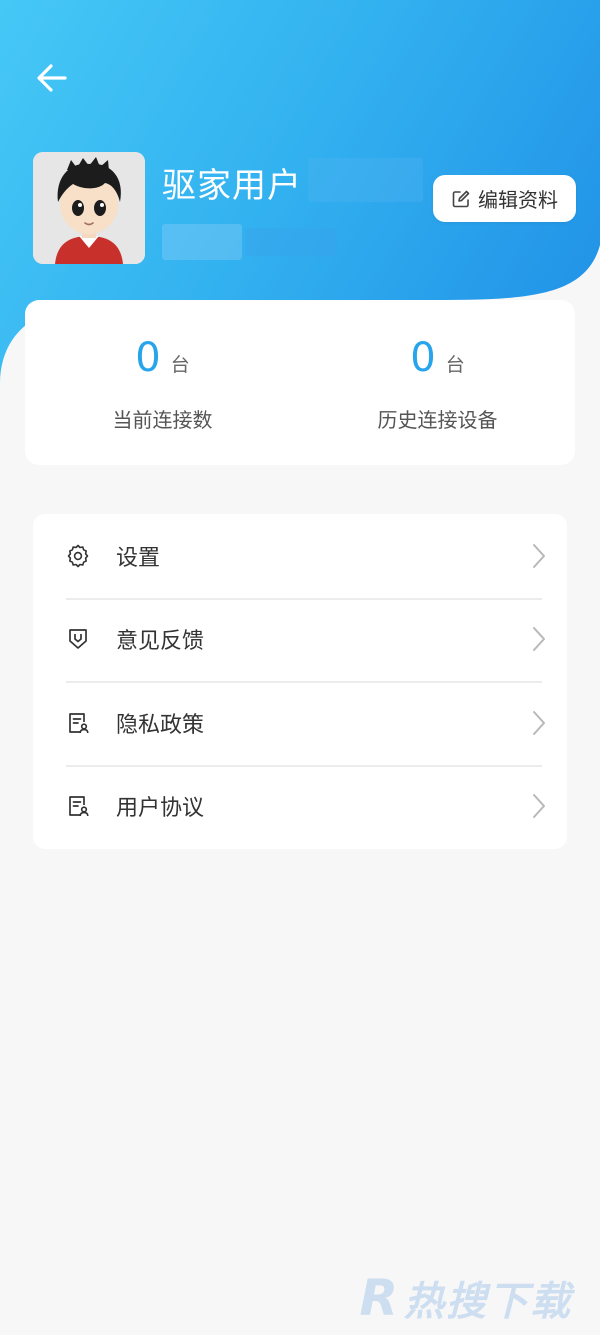 The image size is (600, 1335). Describe the element at coordinates (291, 242) in the screenshot. I see `redacted-user-id-extra` at that location.